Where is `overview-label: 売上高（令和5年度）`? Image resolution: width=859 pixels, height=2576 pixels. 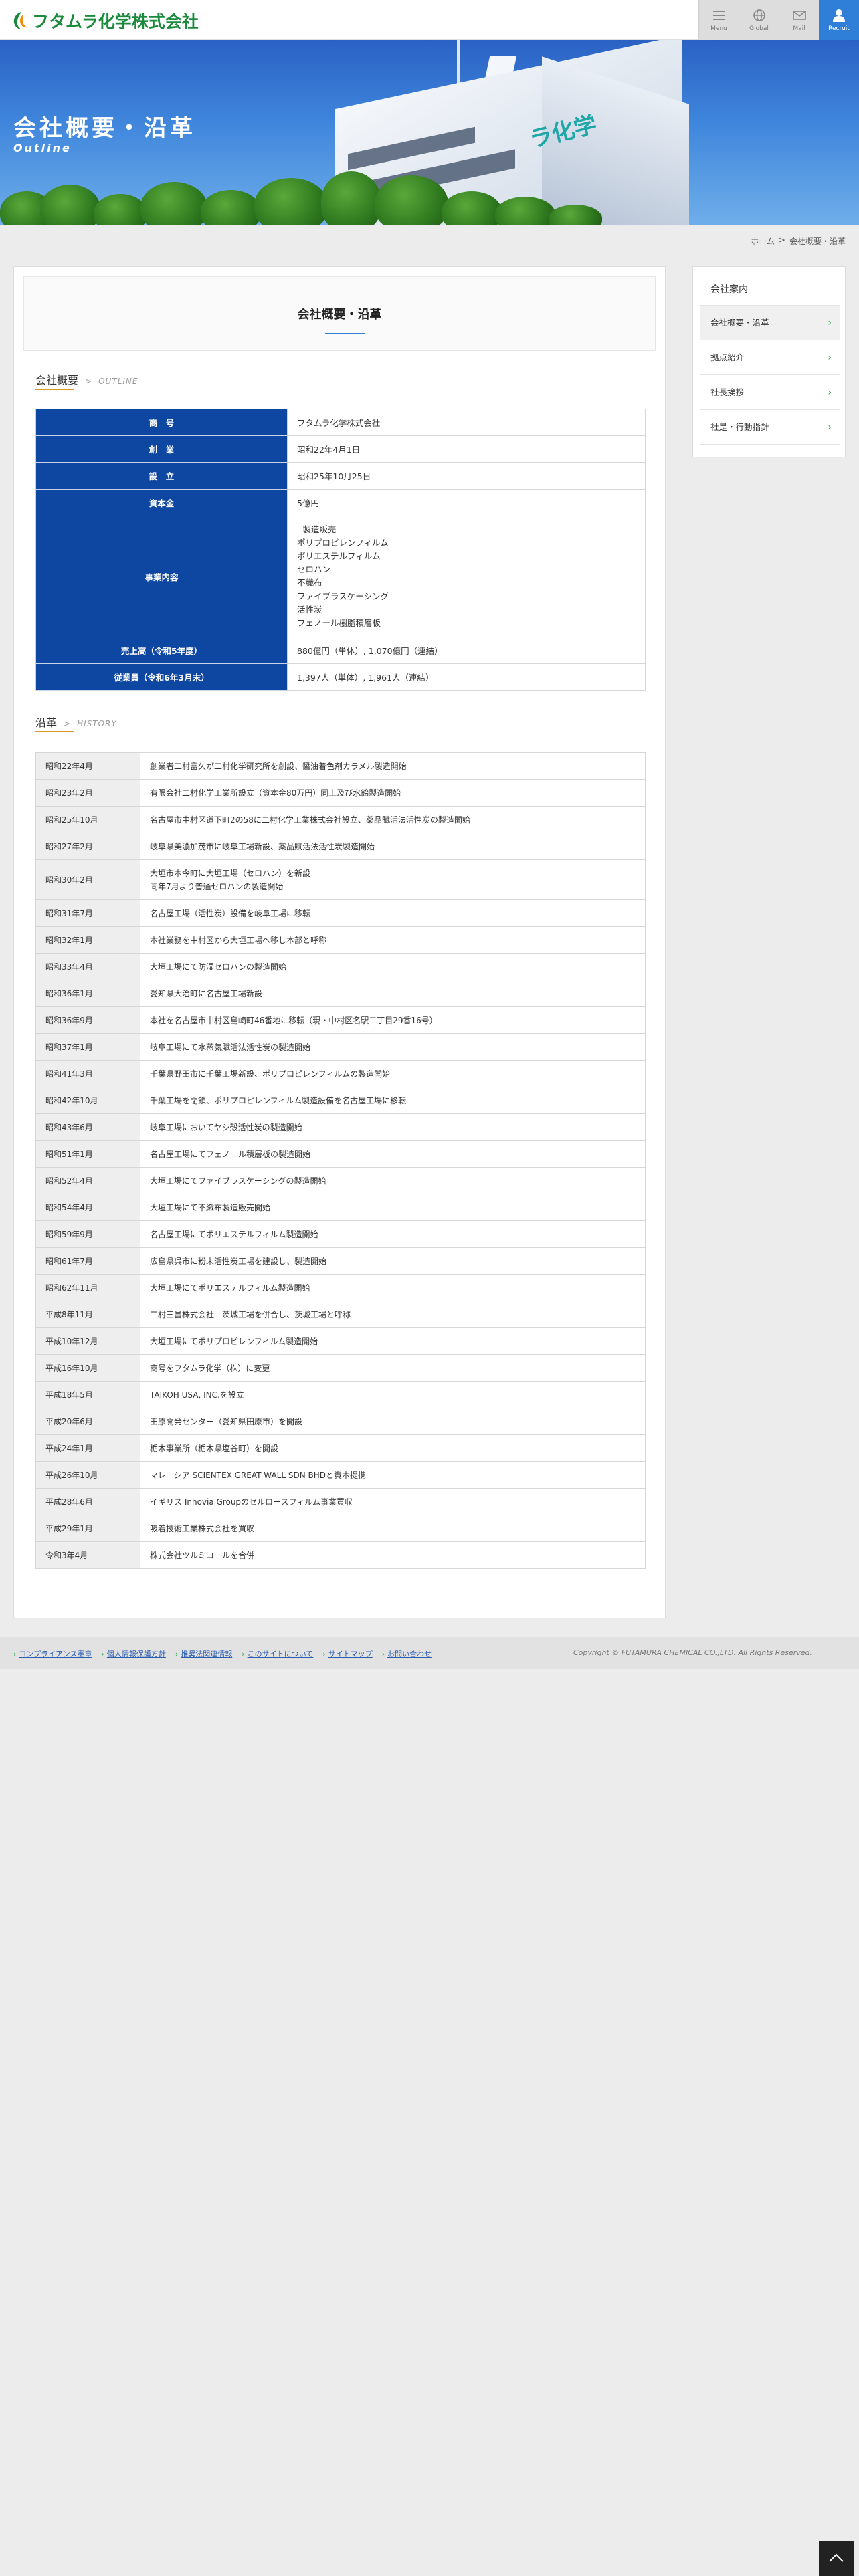
overview-label: 売上高（令和5年度） is located at coordinates (162, 650).